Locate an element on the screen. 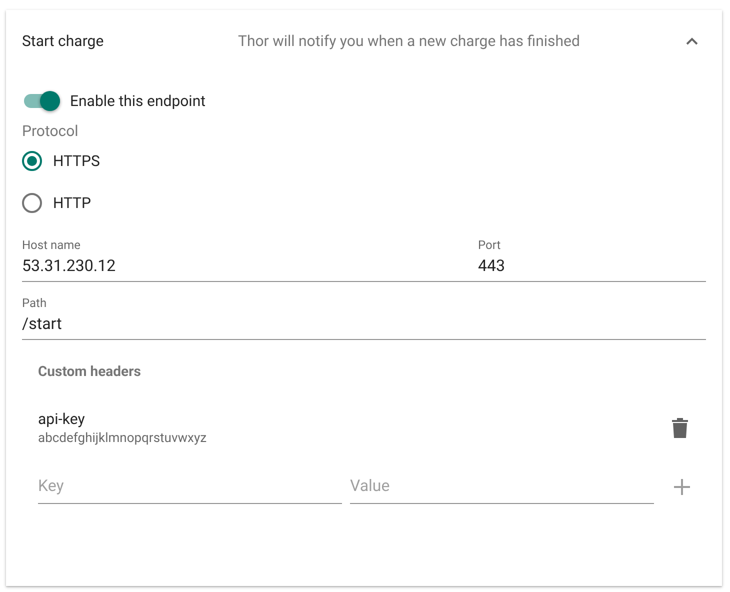  panel-title: Start charge is located at coordinates (63, 41).